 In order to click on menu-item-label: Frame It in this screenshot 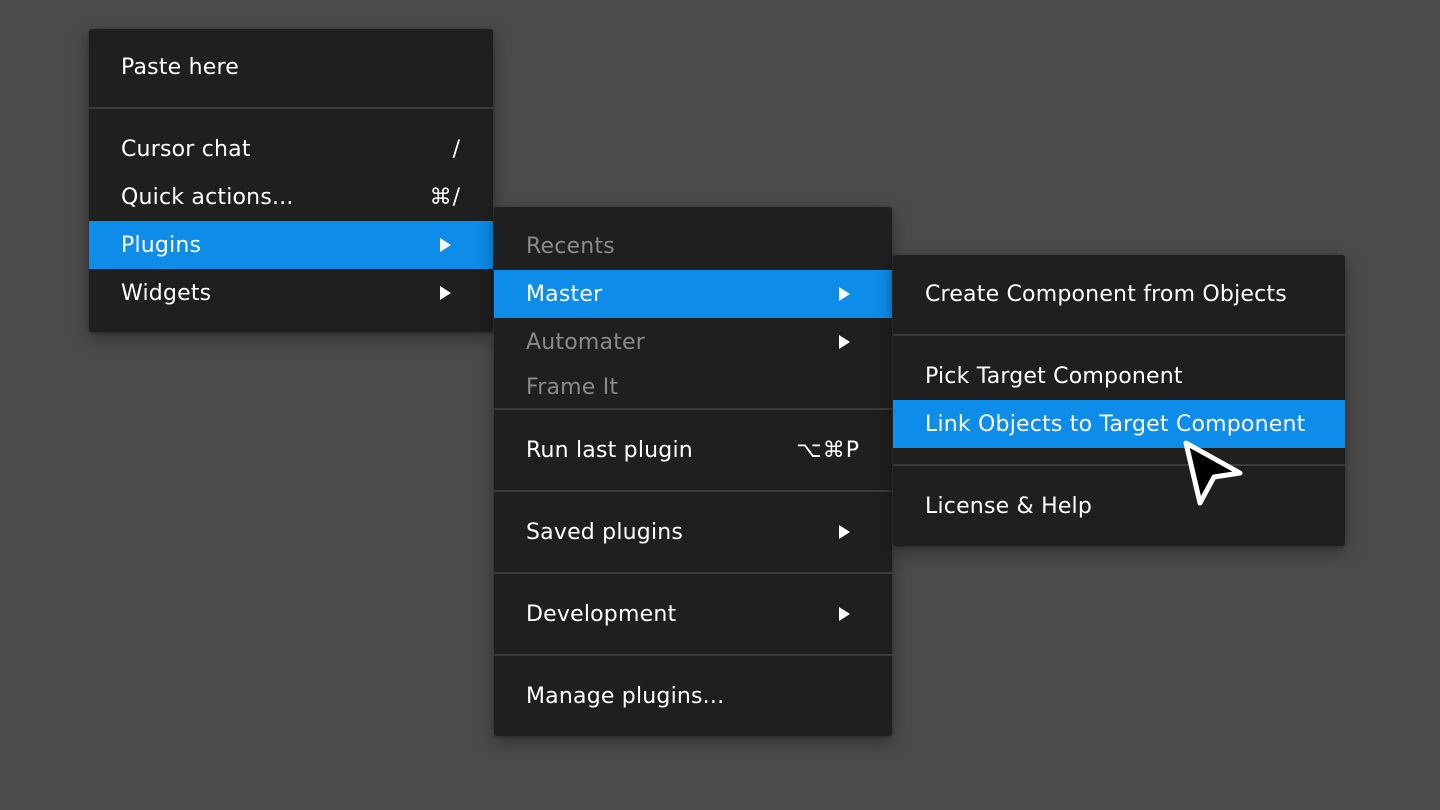, I will do `click(572, 387)`.